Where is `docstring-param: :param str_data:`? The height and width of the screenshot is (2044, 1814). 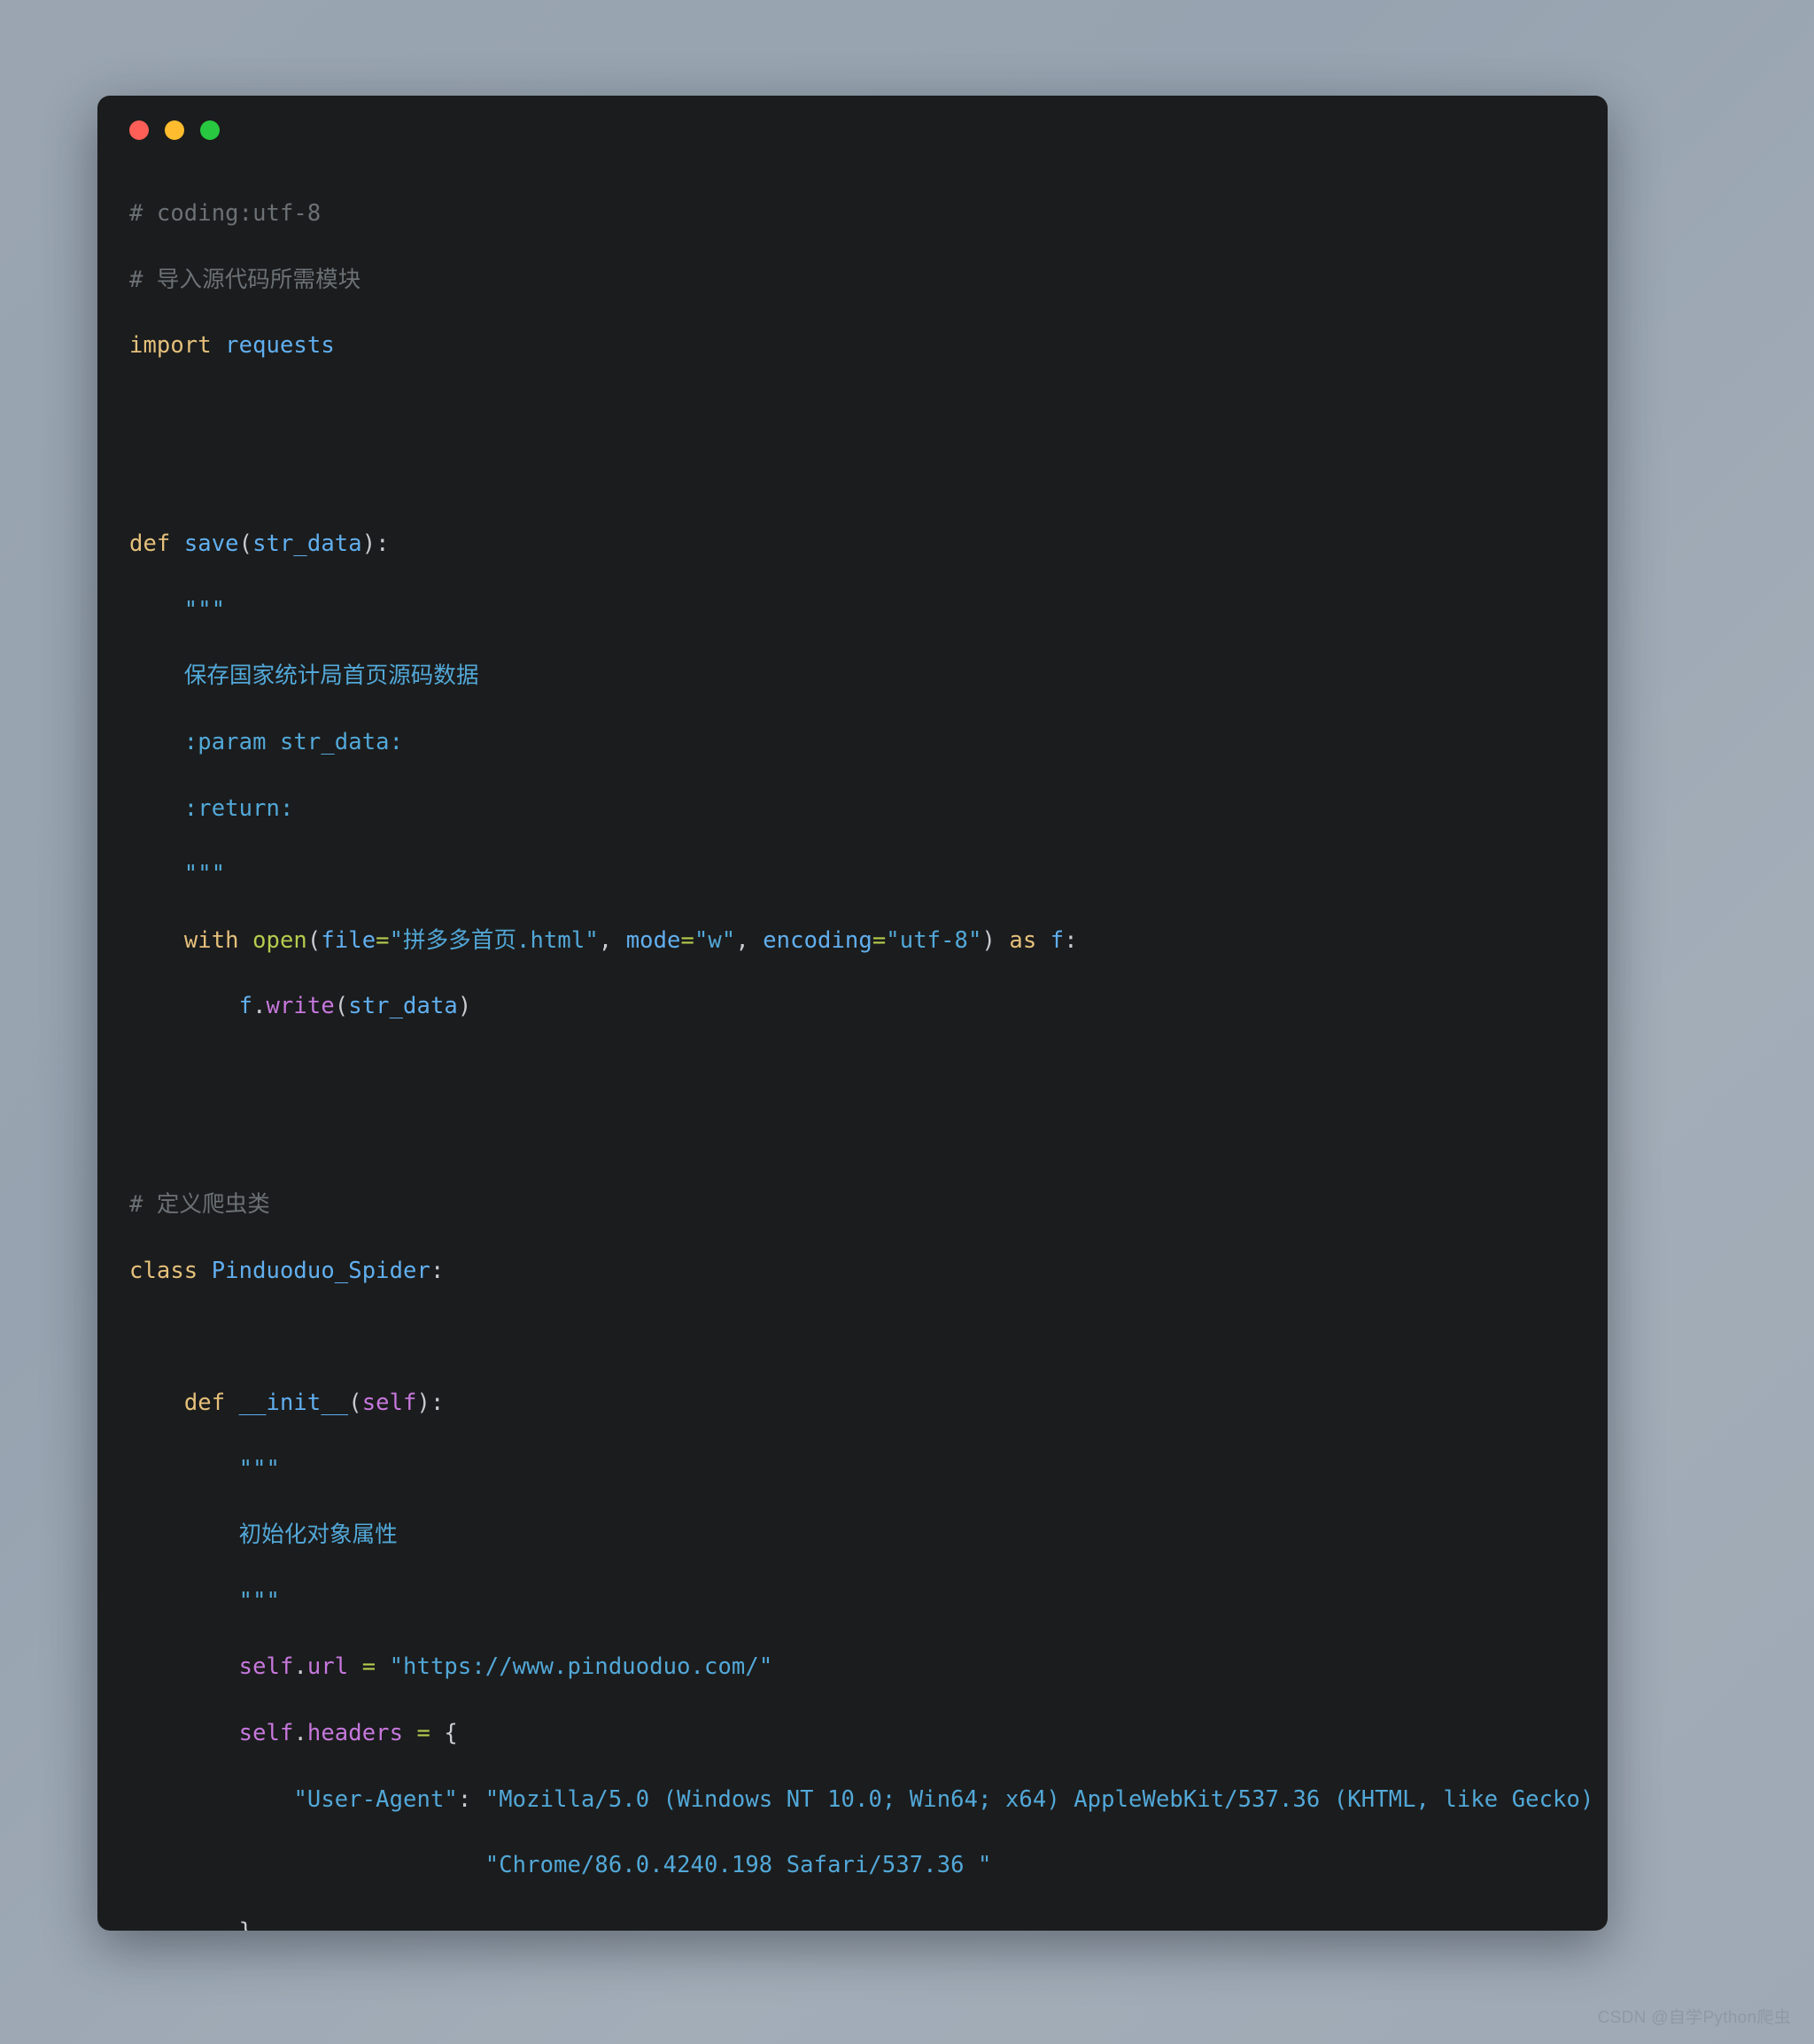
docstring-param: :param str_data: is located at coordinates (266, 742).